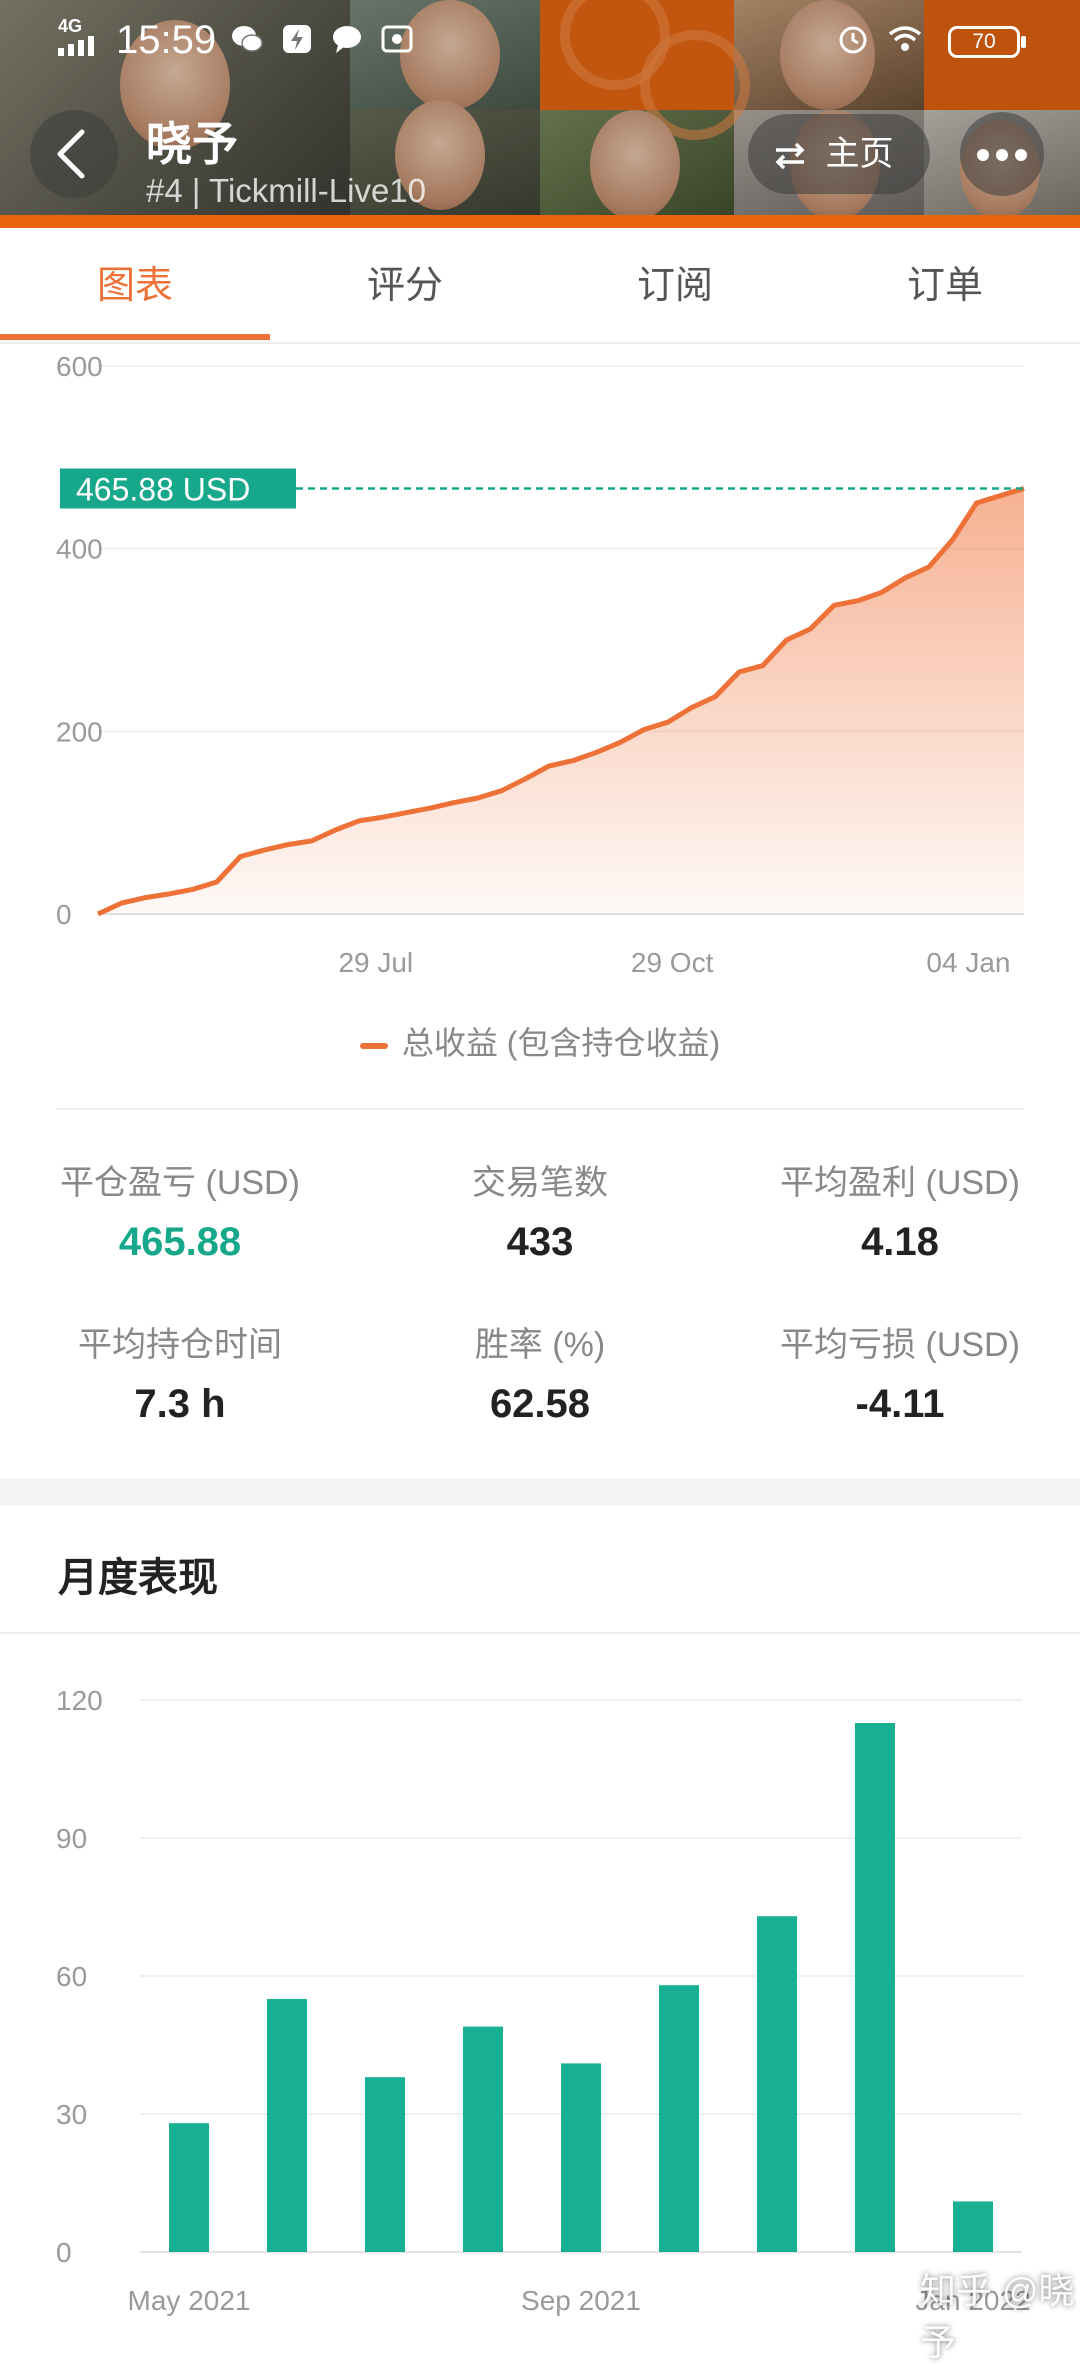 The height and width of the screenshot is (2366, 1080). Describe the element at coordinates (859, 154) in the screenshot. I see `home-button-label: 主页` at that location.